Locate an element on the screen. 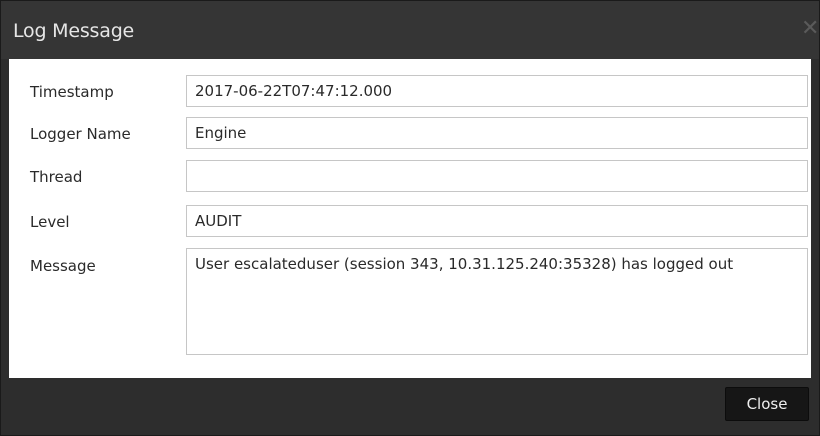  close-icon: ✕ is located at coordinates (810, 29).